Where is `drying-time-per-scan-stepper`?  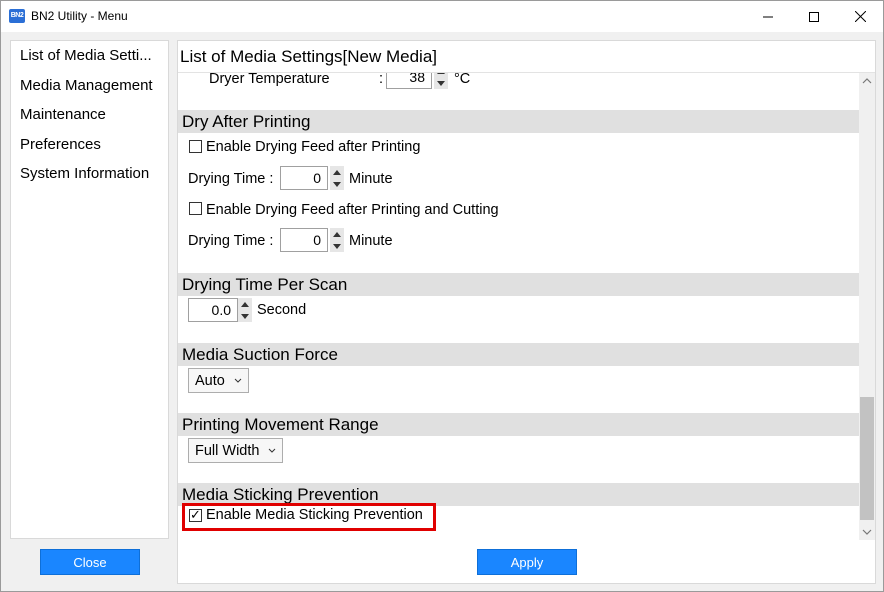 drying-time-per-scan-stepper is located at coordinates (245, 310).